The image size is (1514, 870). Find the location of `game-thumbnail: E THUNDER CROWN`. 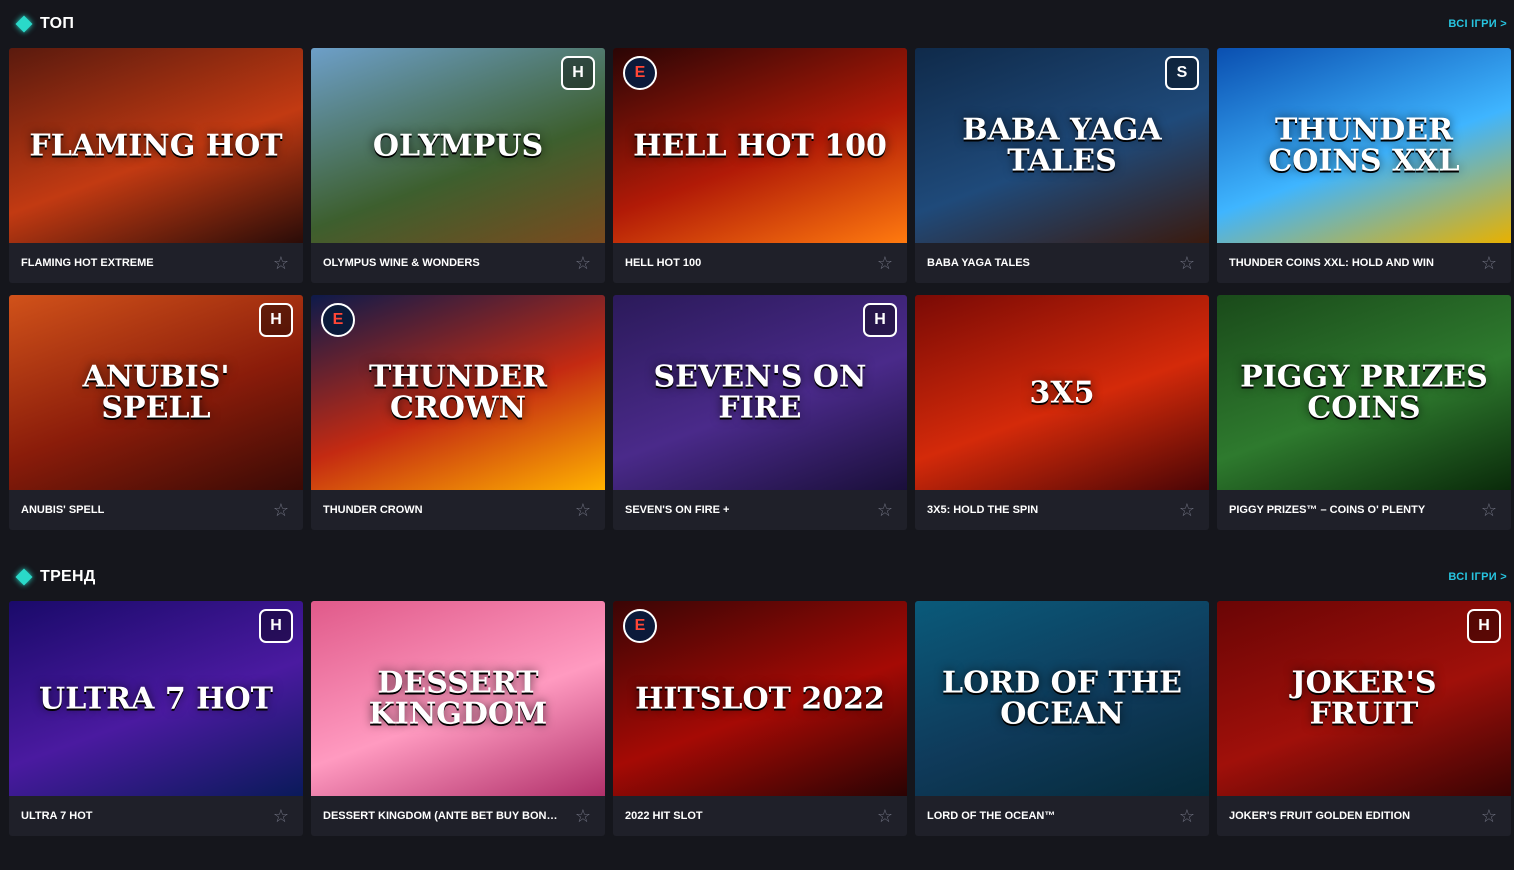

game-thumbnail: E THUNDER CROWN is located at coordinates (458, 392).